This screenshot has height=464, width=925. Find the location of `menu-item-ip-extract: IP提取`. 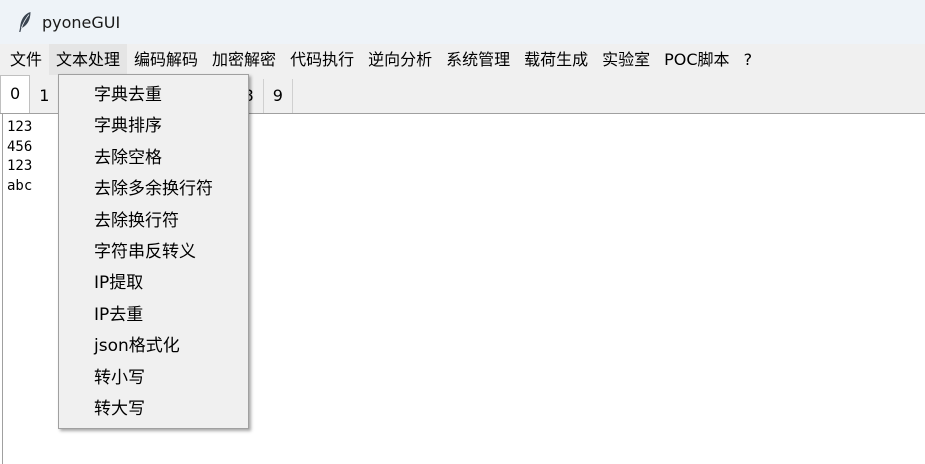

menu-item-ip-extract: IP提取 is located at coordinates (153, 283).